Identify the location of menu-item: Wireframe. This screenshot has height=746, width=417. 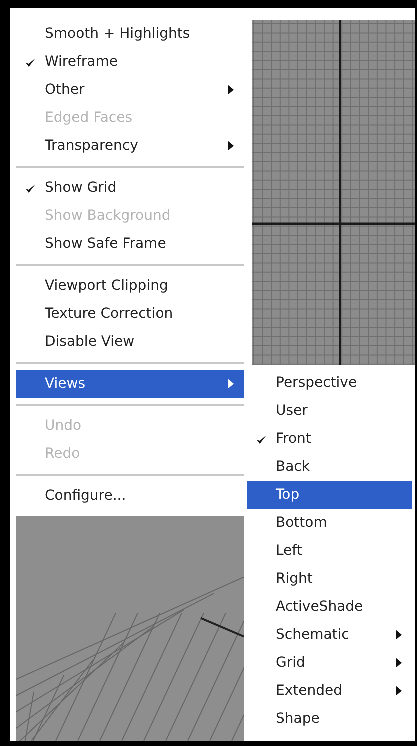
(130, 62).